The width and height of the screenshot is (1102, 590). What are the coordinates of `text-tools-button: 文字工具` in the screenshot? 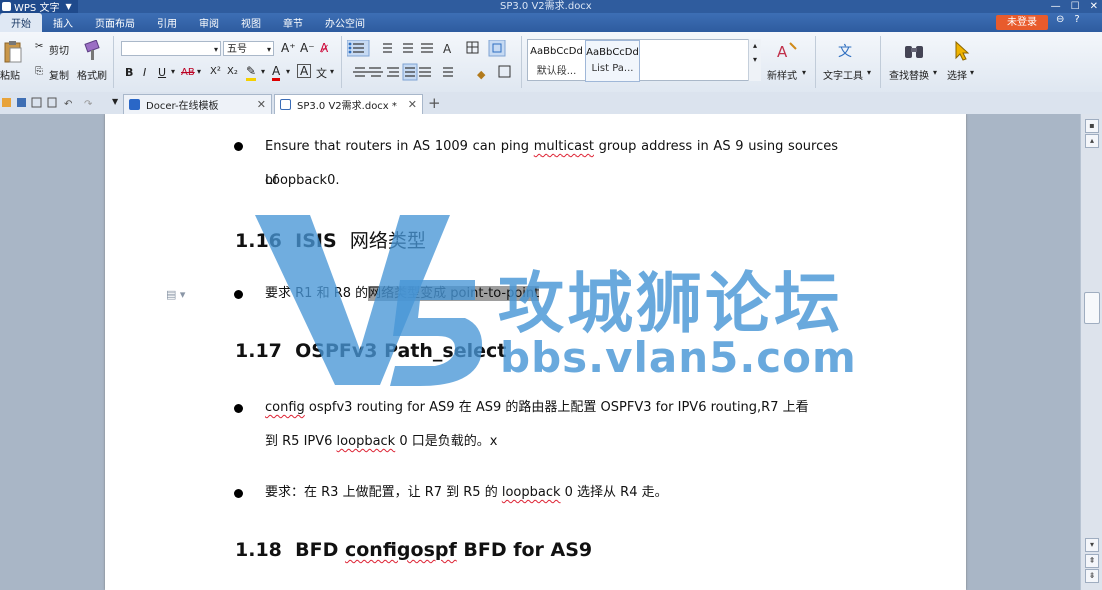 It's located at (843, 74).